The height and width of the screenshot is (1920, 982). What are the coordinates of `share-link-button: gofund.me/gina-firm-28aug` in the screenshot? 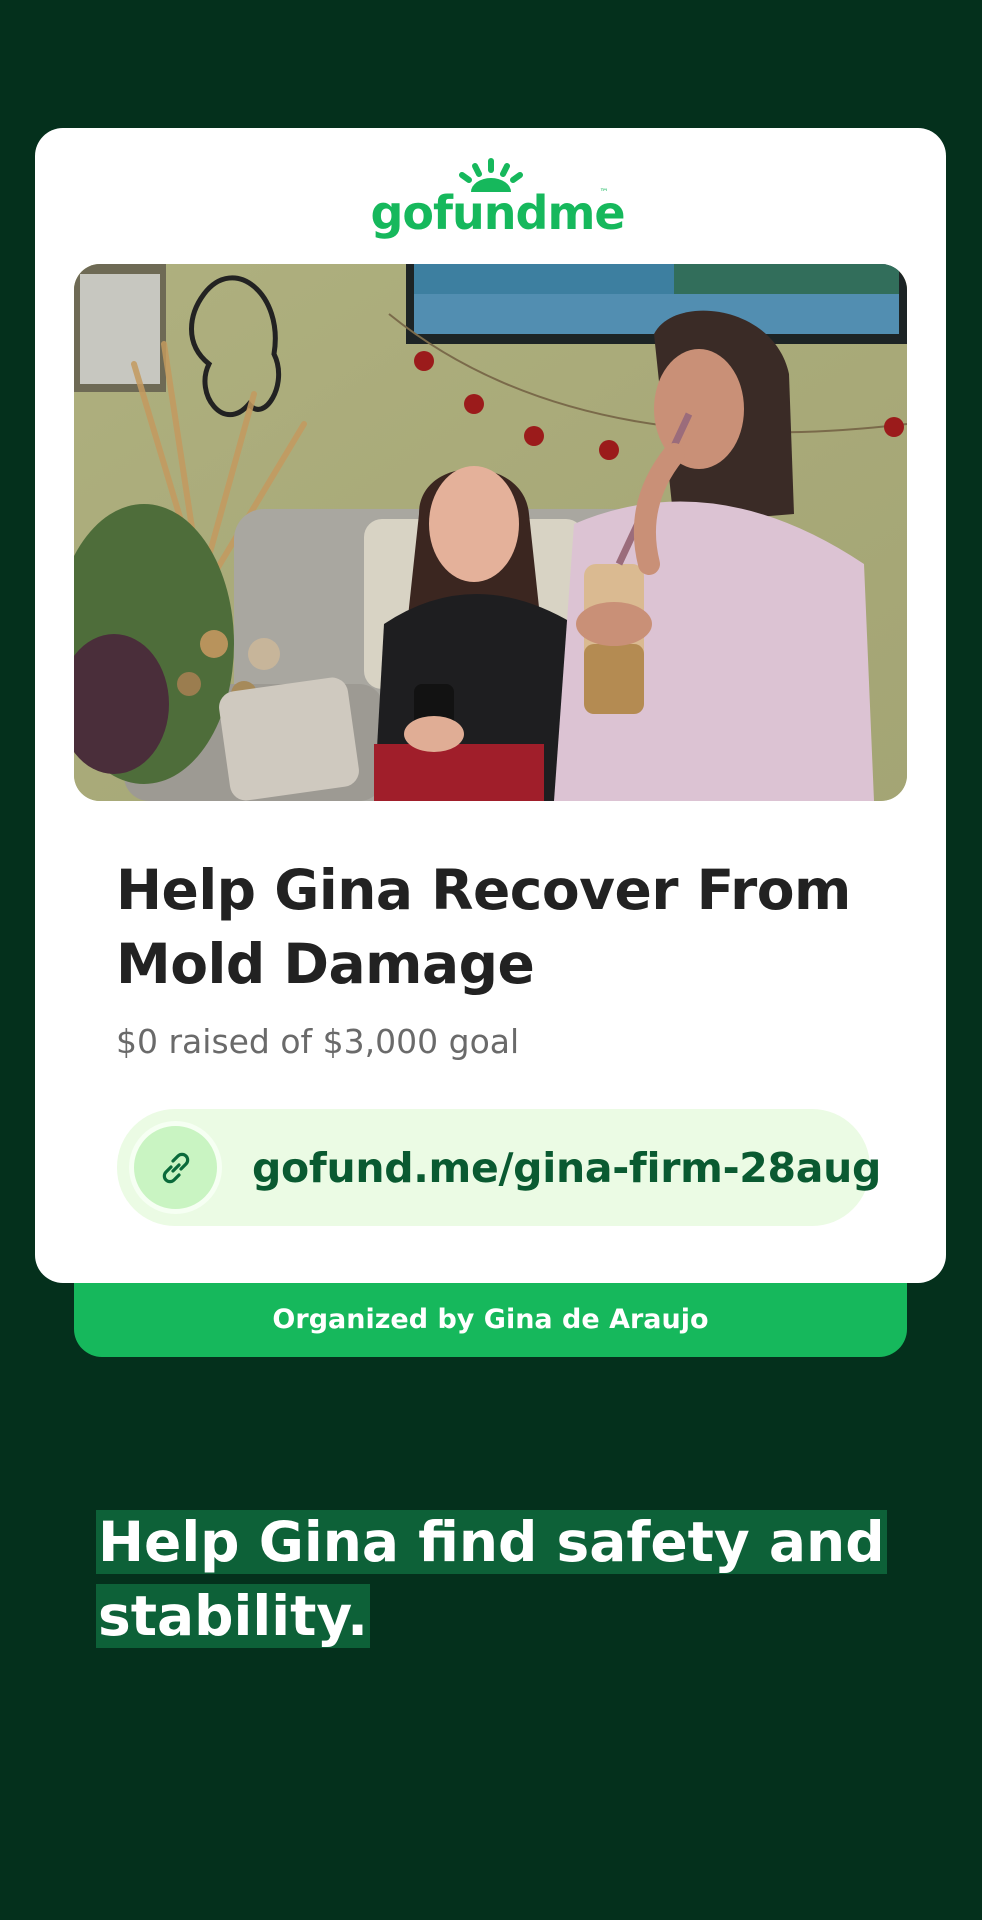 It's located at (499, 1167).